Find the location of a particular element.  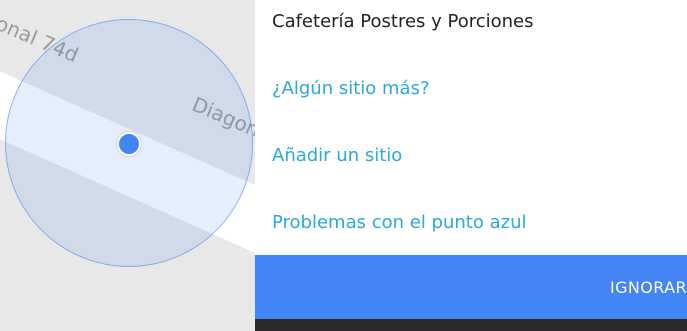

add-place-link: Añadir un sitio is located at coordinates (479, 155).